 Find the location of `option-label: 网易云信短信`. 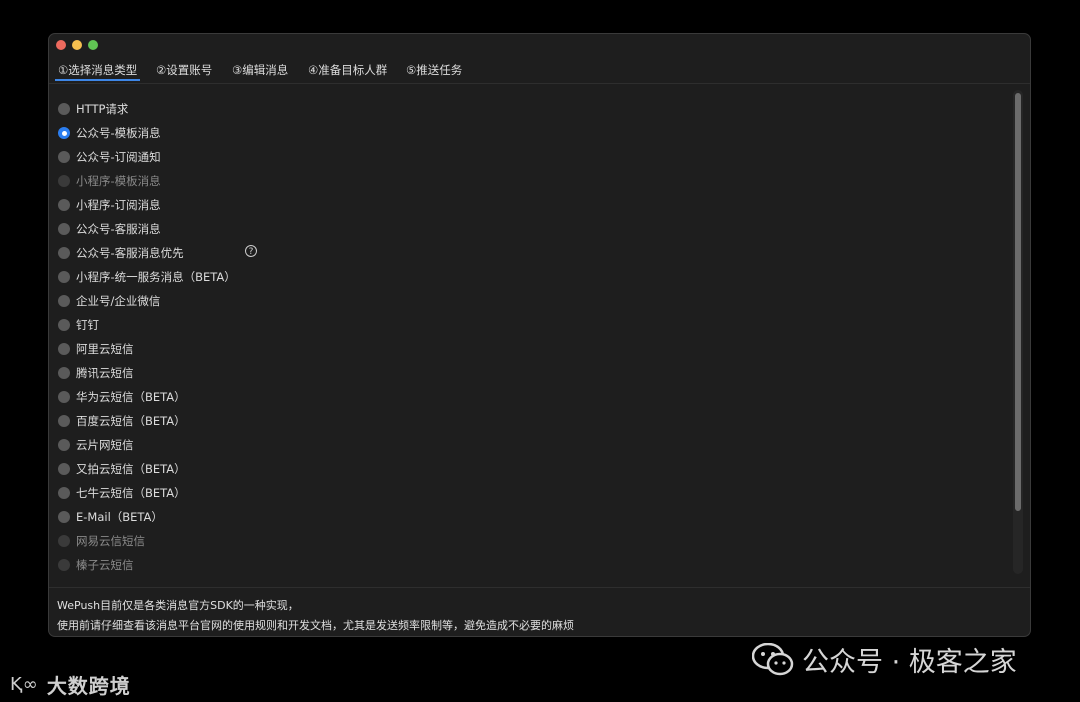

option-label: 网易云信短信 is located at coordinates (110, 541).